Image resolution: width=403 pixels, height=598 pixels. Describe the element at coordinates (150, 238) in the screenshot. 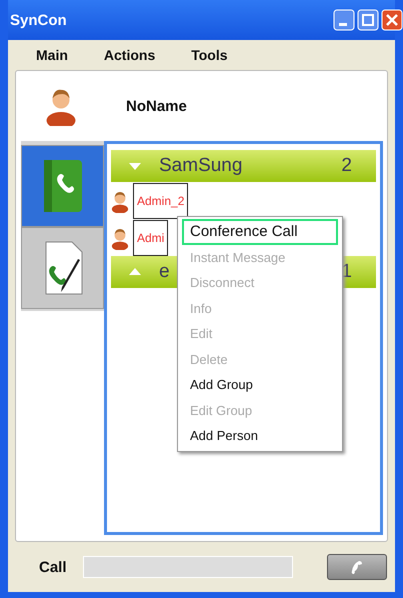

I see `contact-name: Admi` at that location.